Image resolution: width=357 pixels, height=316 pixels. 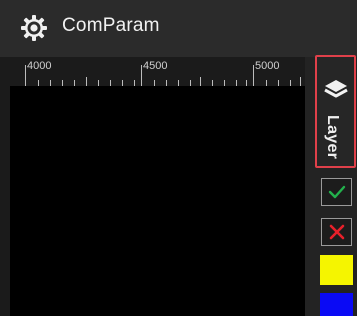 What do you see at coordinates (39, 66) in the screenshot?
I see `ruler-label-4000: 4000` at bounding box center [39, 66].